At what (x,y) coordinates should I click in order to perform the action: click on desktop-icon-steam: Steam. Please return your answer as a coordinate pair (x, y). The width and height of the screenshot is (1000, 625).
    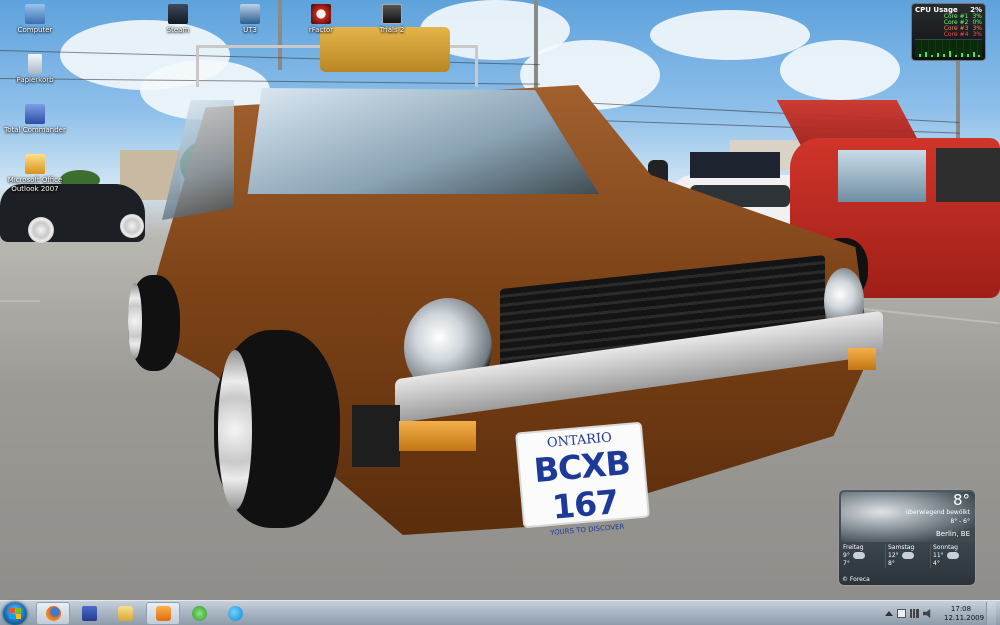
    Looking at the image, I should click on (178, 19).